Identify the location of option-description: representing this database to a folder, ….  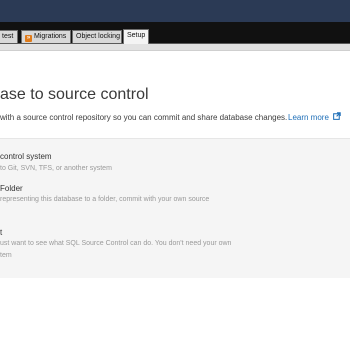
(105, 199).